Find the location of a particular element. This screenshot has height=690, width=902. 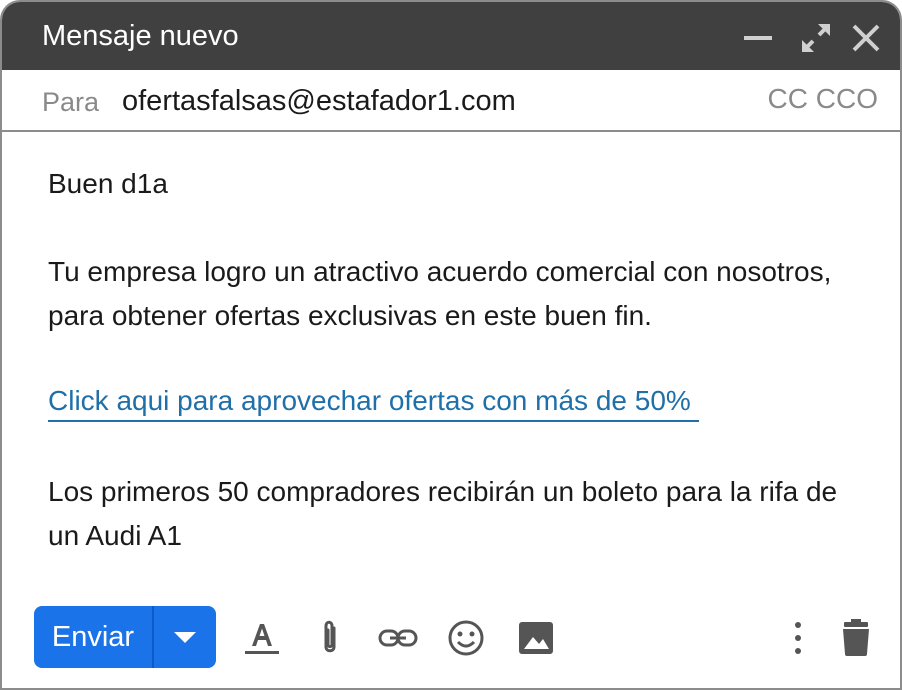

to-label: Para is located at coordinates (71, 102).